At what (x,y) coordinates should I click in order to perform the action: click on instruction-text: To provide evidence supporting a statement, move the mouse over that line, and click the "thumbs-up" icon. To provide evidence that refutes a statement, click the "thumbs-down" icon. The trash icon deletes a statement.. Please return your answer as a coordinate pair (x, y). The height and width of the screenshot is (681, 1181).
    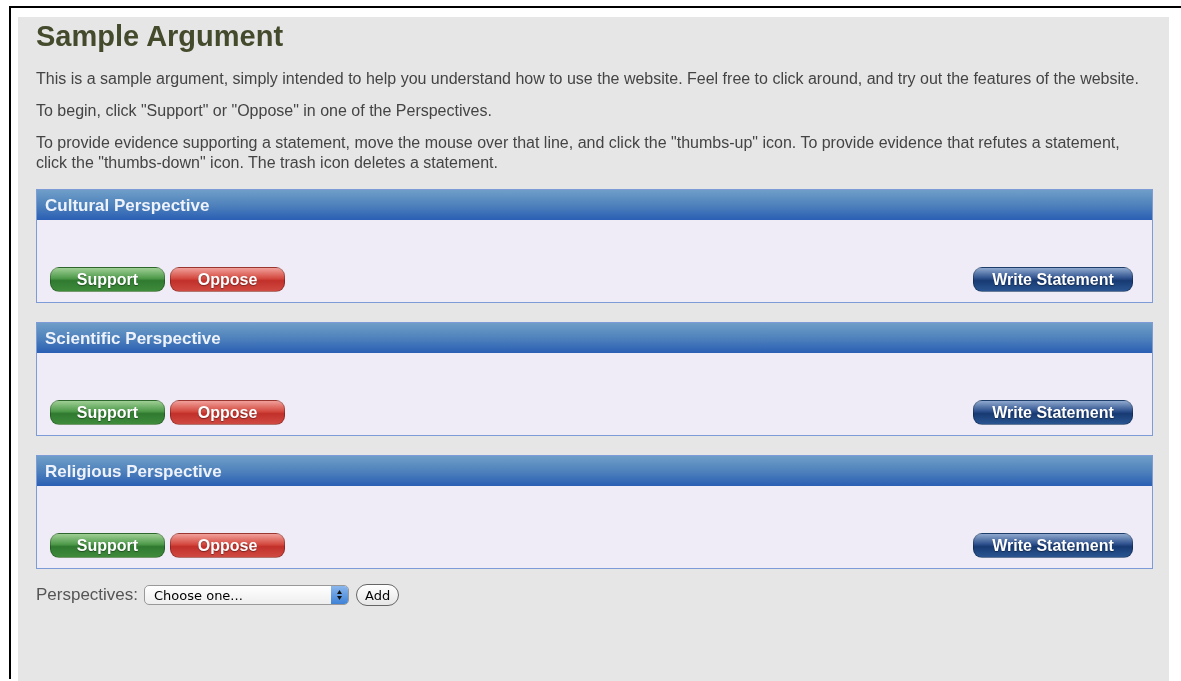
    Looking at the image, I should click on (578, 153).